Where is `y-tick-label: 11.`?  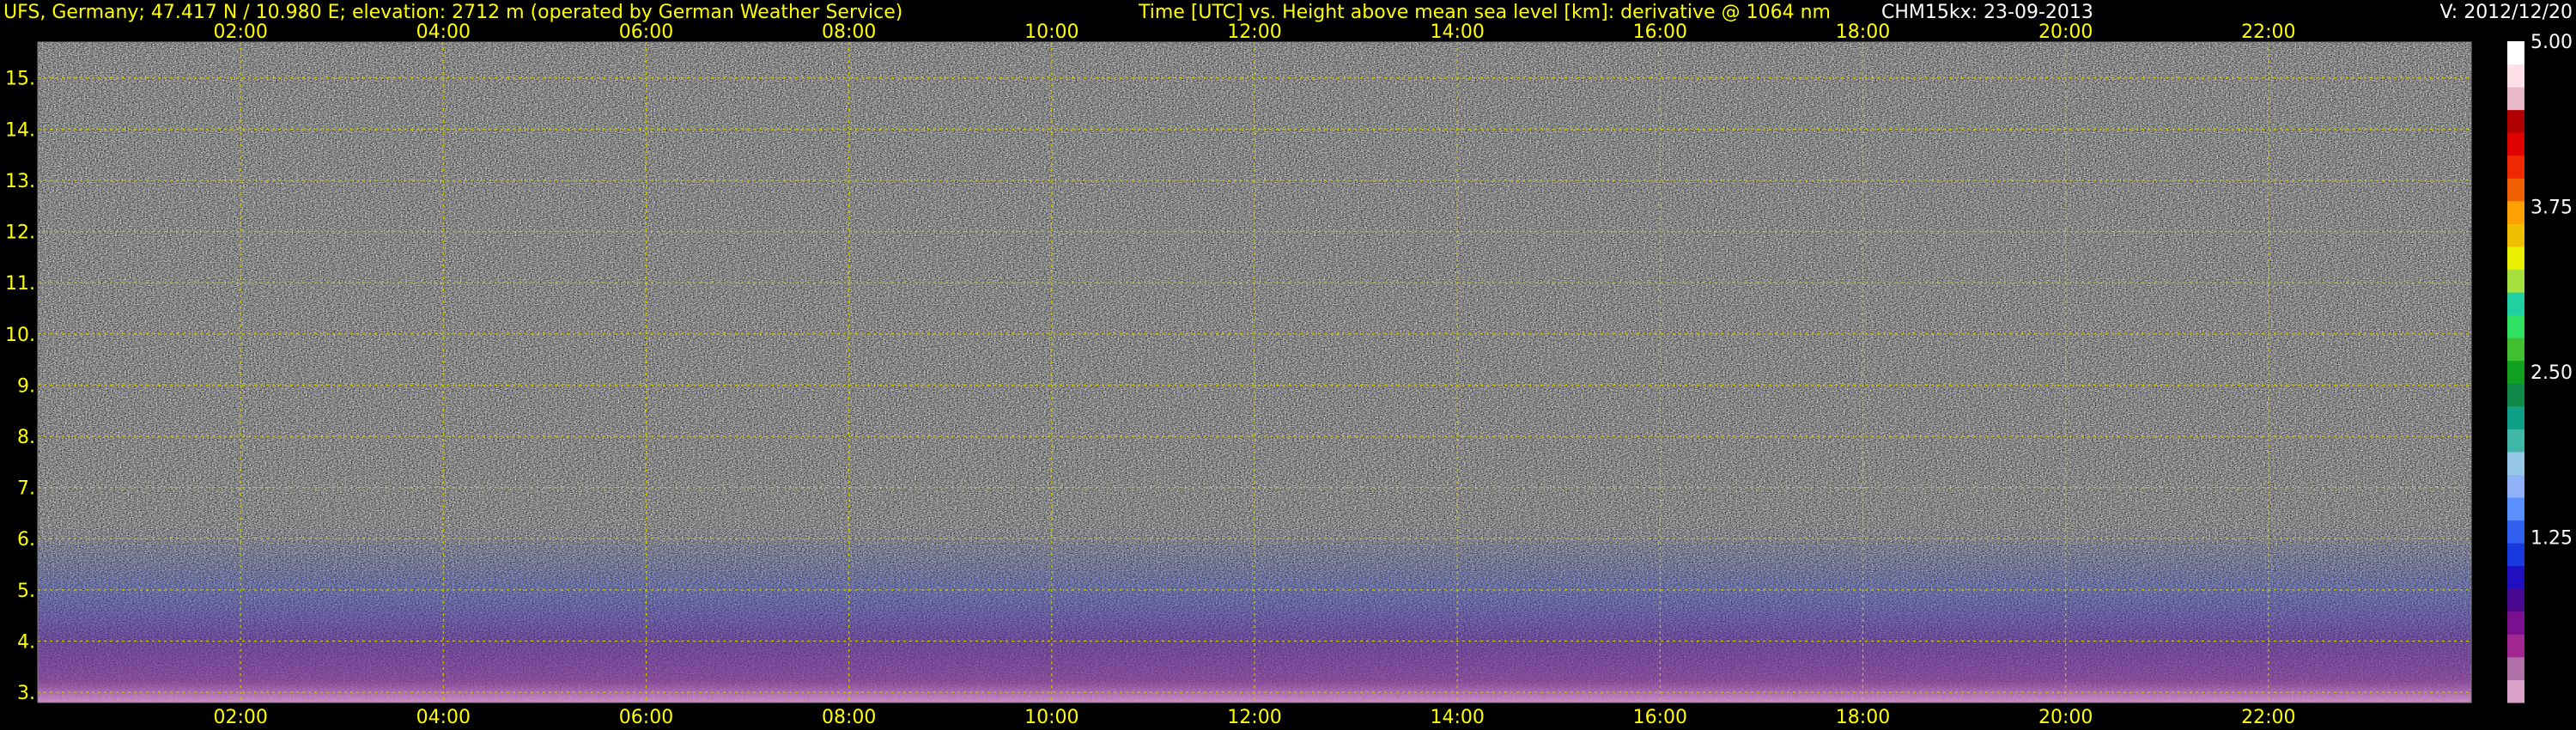 y-tick-label: 11. is located at coordinates (20, 284).